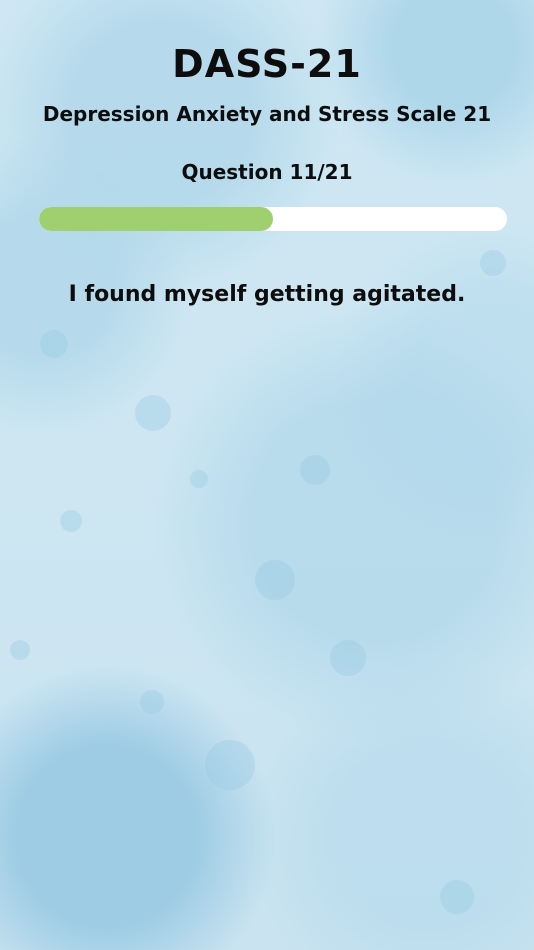 This screenshot has width=534, height=950. I want to click on page-subtitle: Depression Anxiety and Stress Scale 21, so click(267, 114).